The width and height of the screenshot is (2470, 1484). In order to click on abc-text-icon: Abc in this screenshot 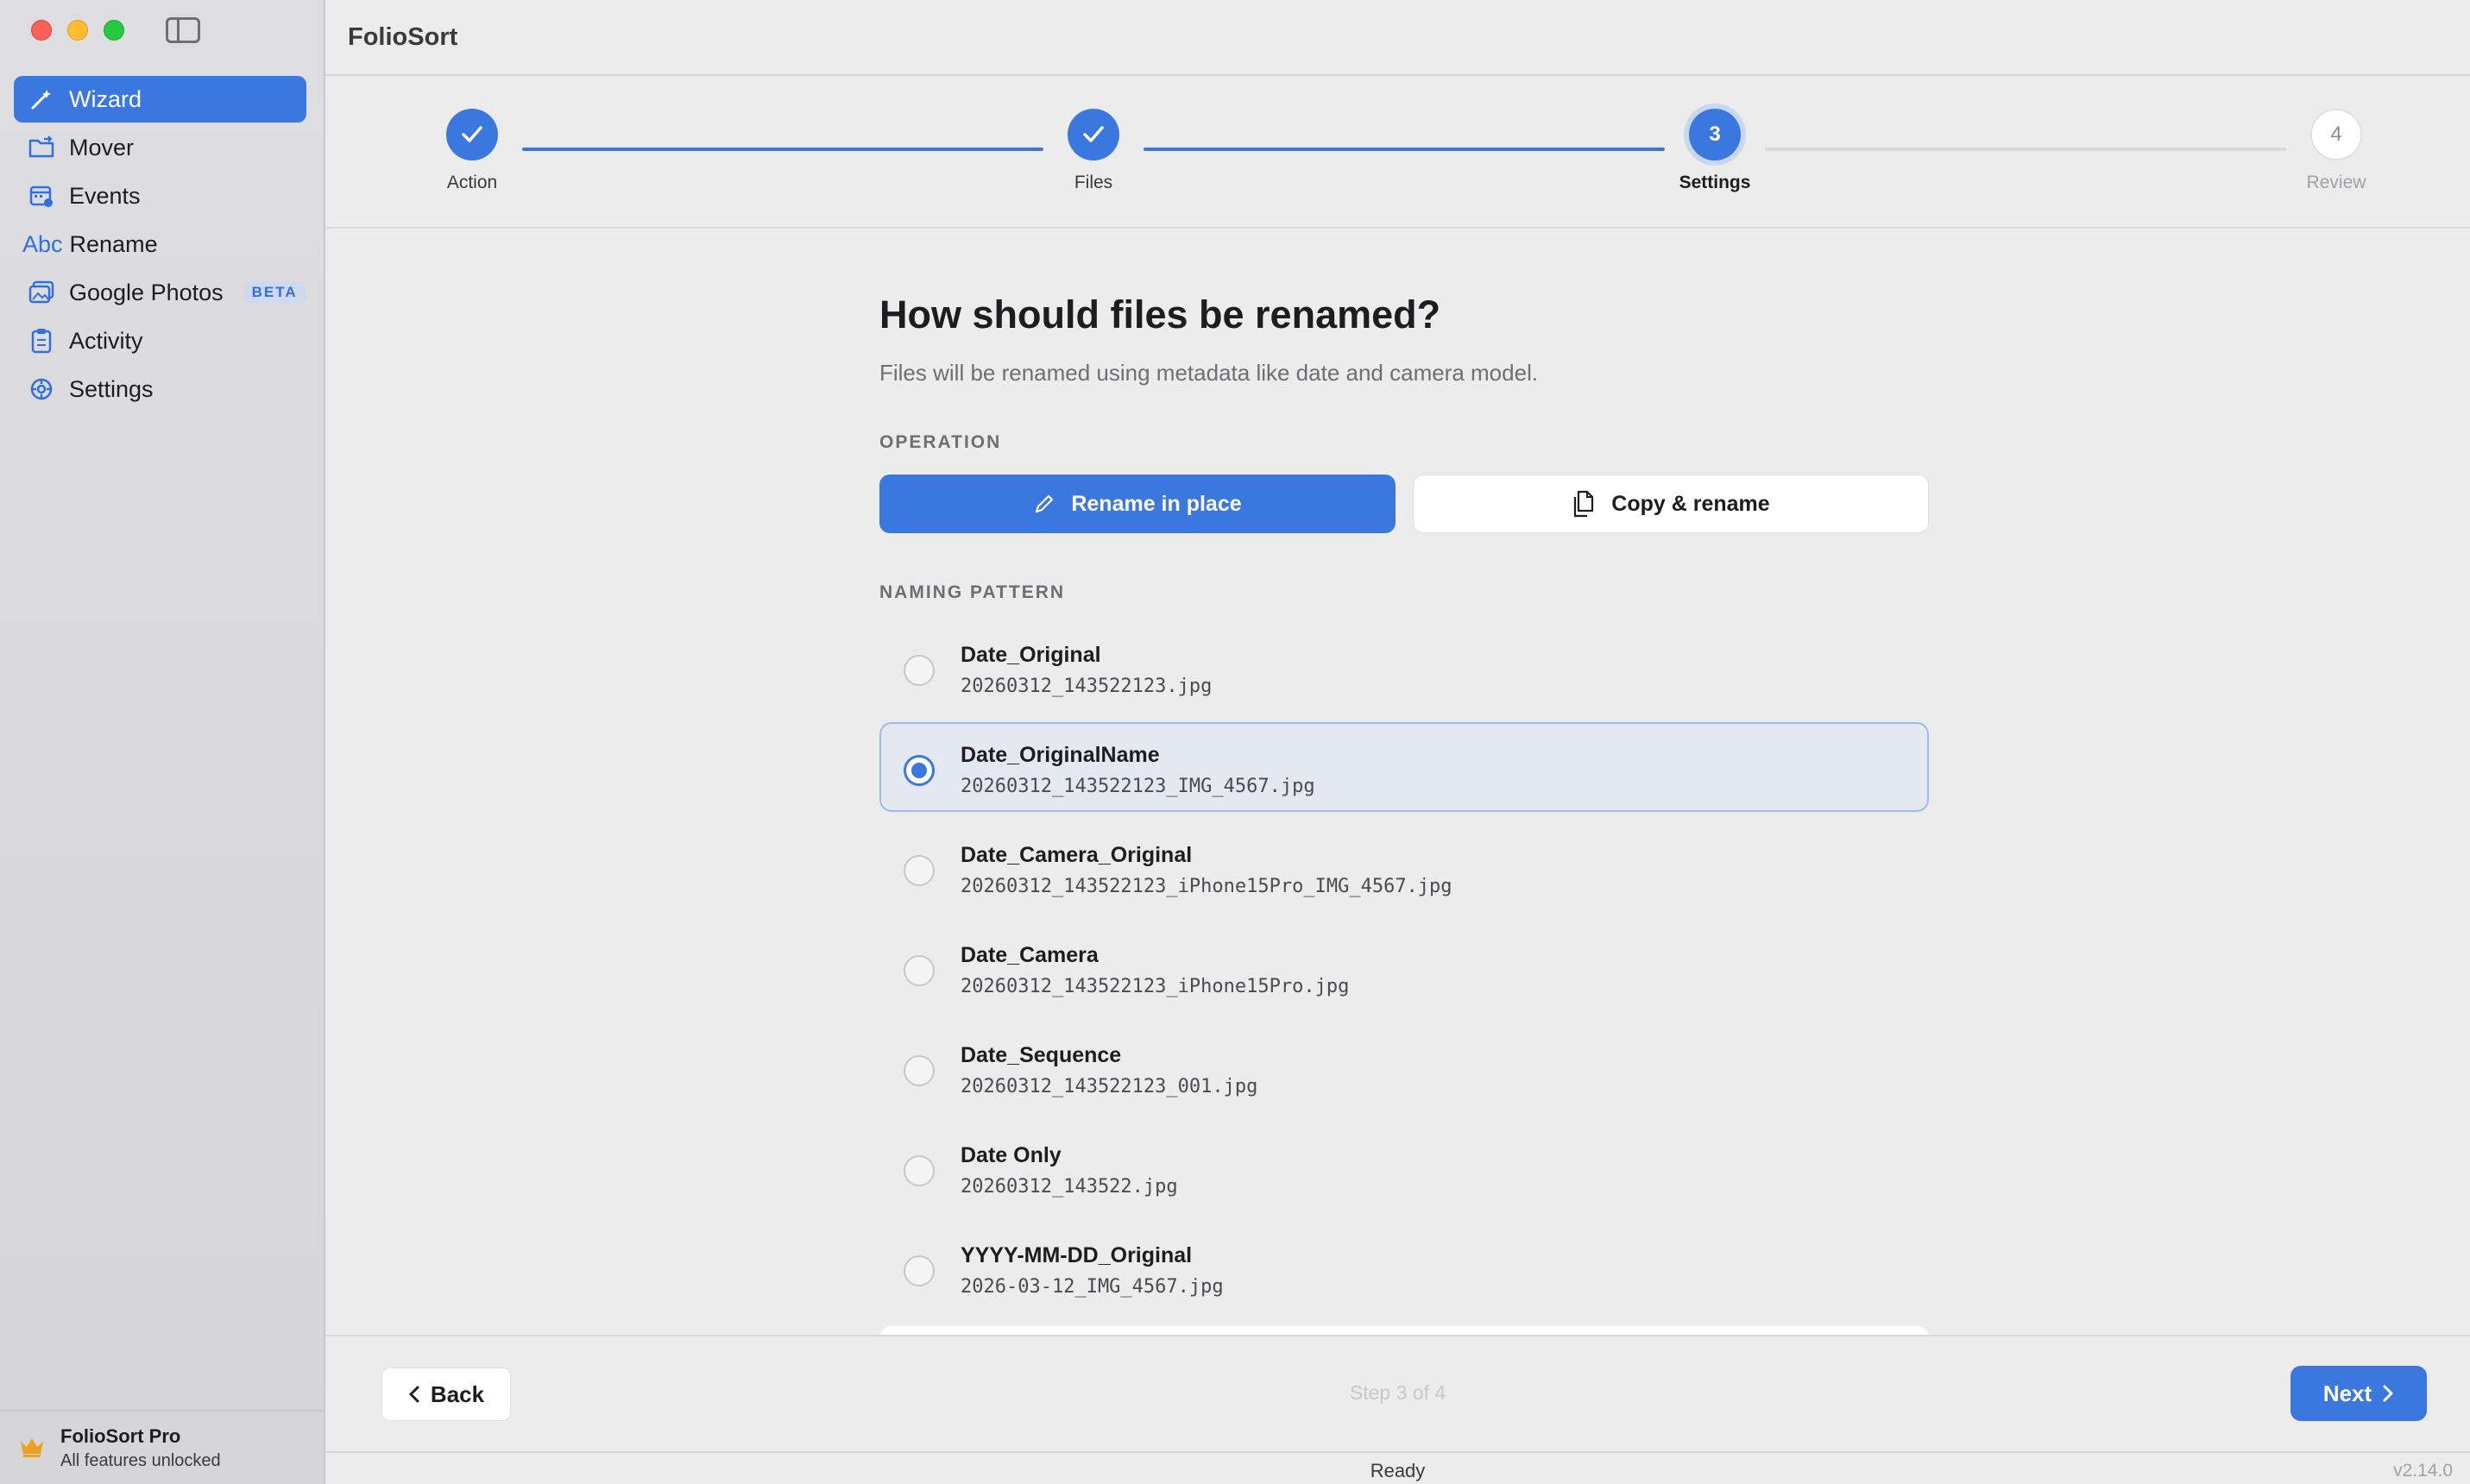, I will do `click(42, 244)`.